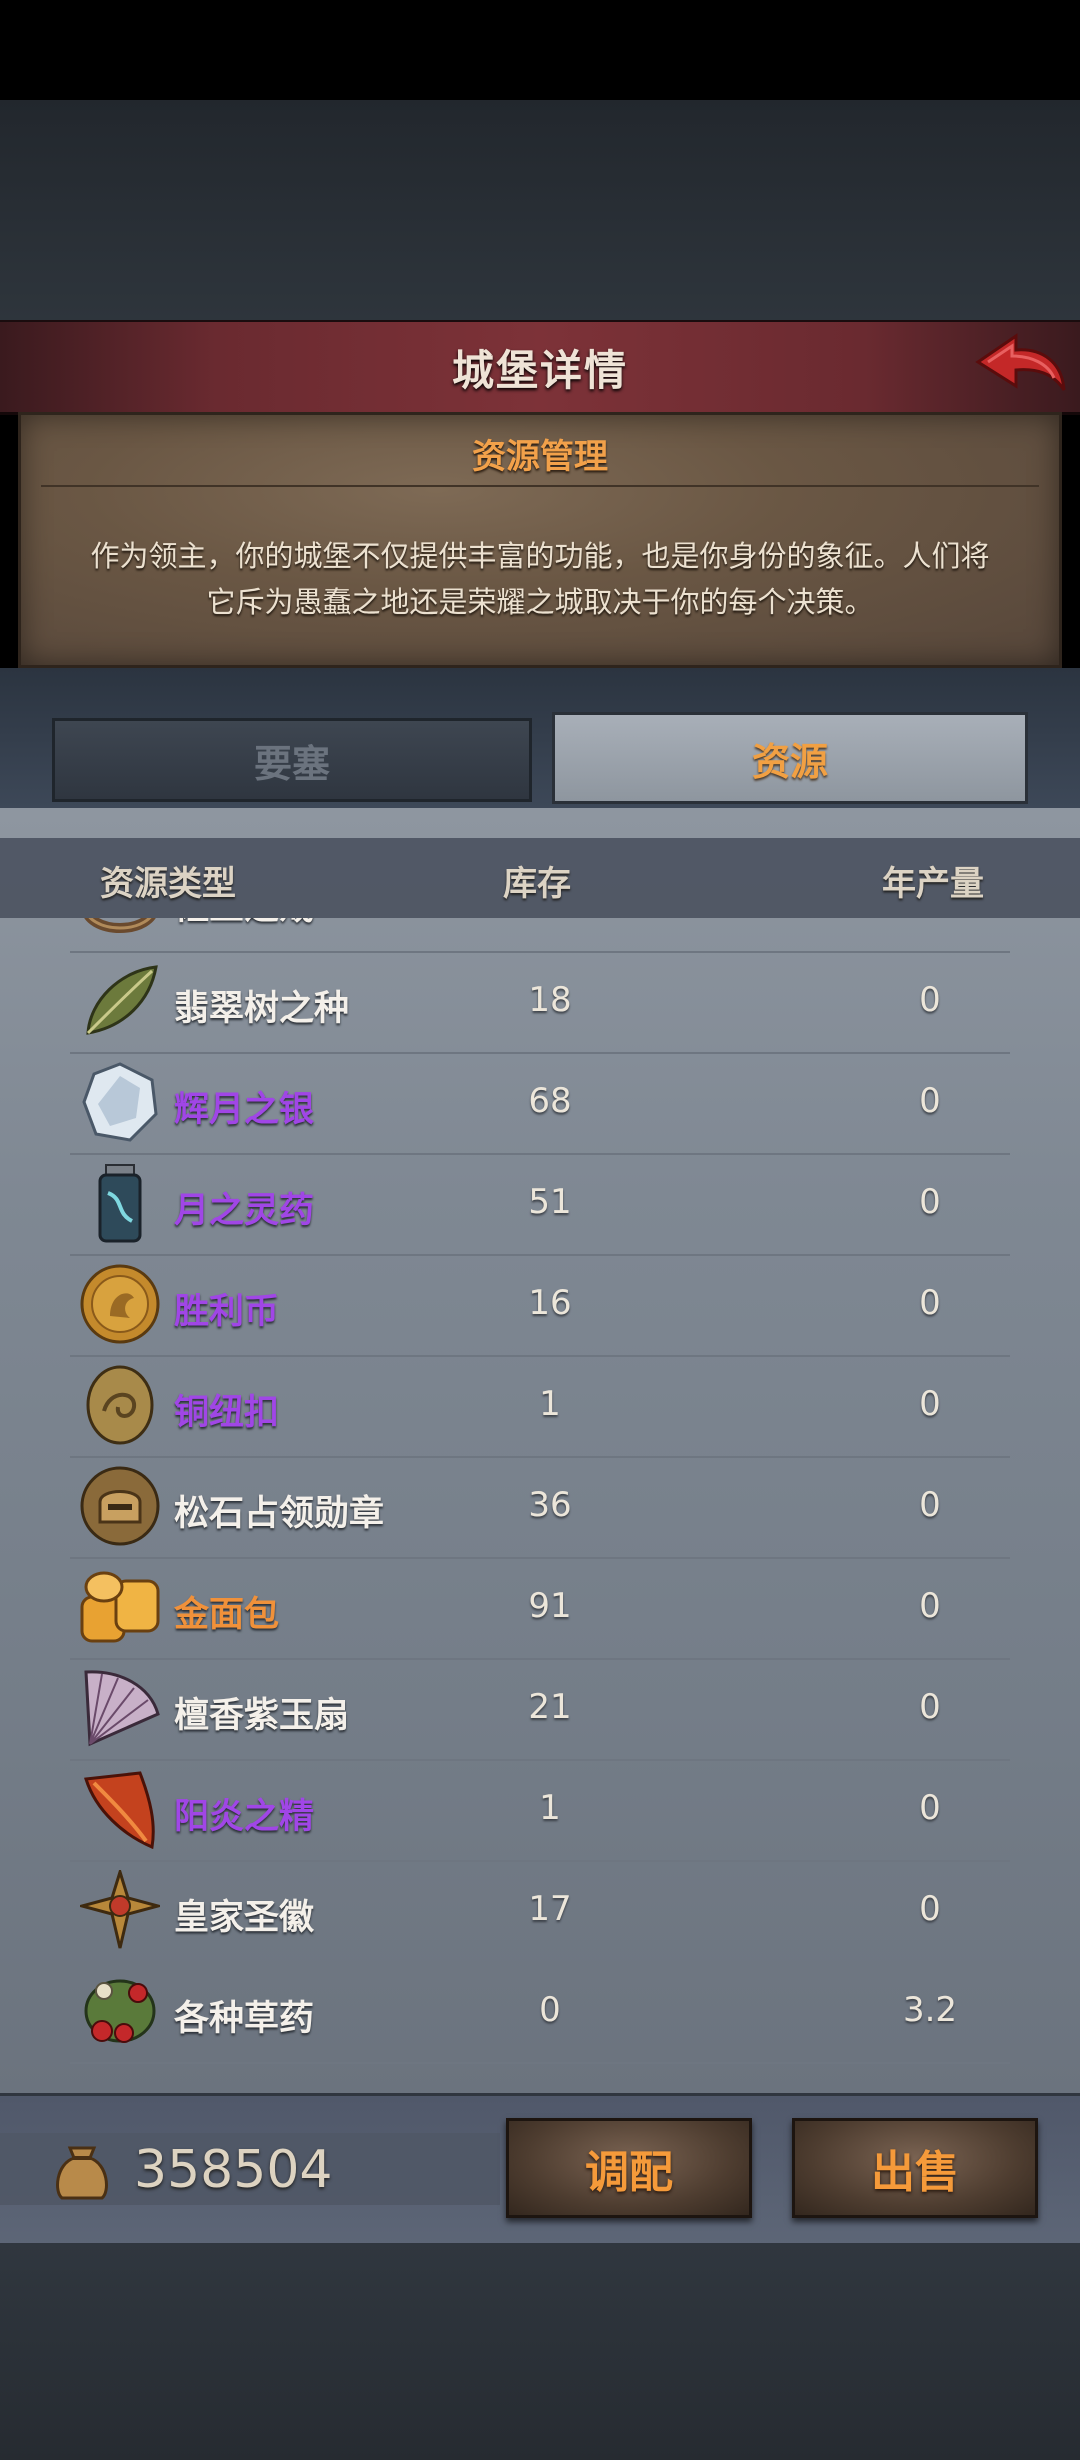 The image size is (1080, 2460). I want to click on table-row: 铜纽扣 1 0, so click(540, 1406).